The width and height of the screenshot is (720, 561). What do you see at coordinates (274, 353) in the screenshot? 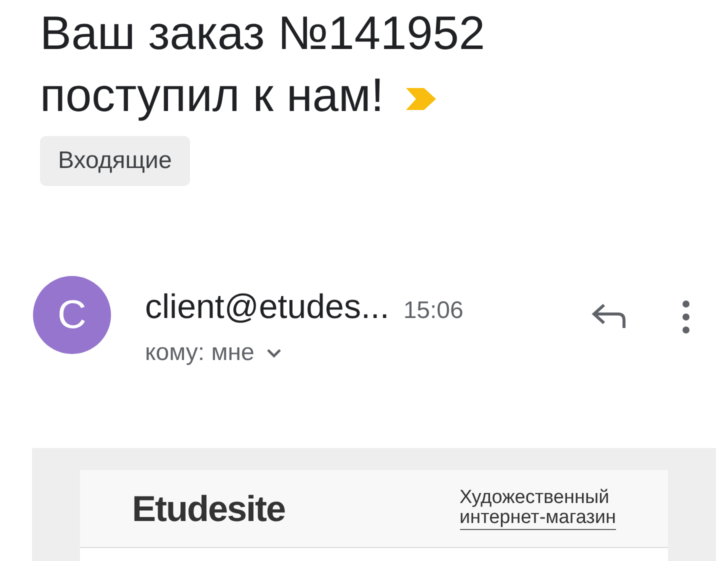
I see `chevron-down-icon` at bounding box center [274, 353].